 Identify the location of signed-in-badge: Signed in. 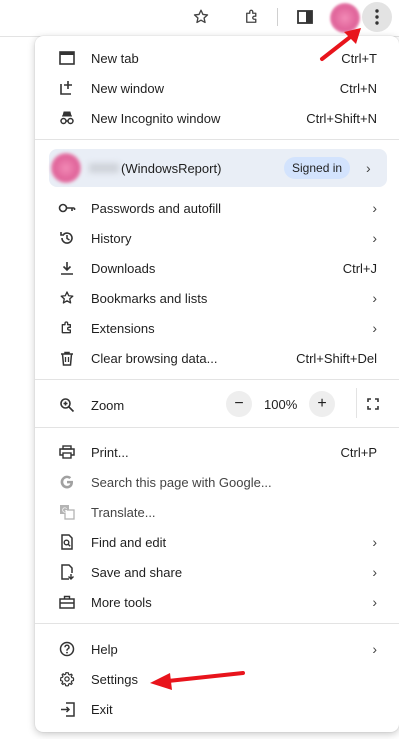
(317, 168).